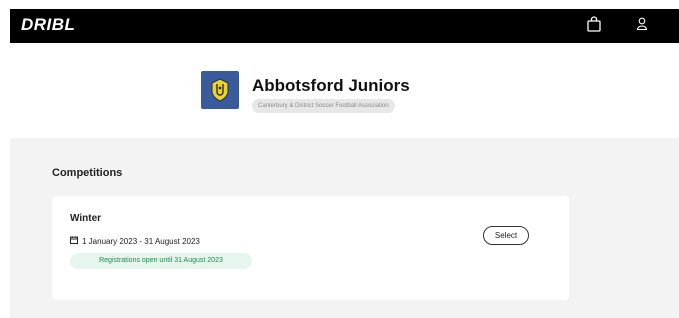 The width and height of the screenshot is (679, 318). Describe the element at coordinates (86, 218) in the screenshot. I see `competition-name: Winter` at that location.